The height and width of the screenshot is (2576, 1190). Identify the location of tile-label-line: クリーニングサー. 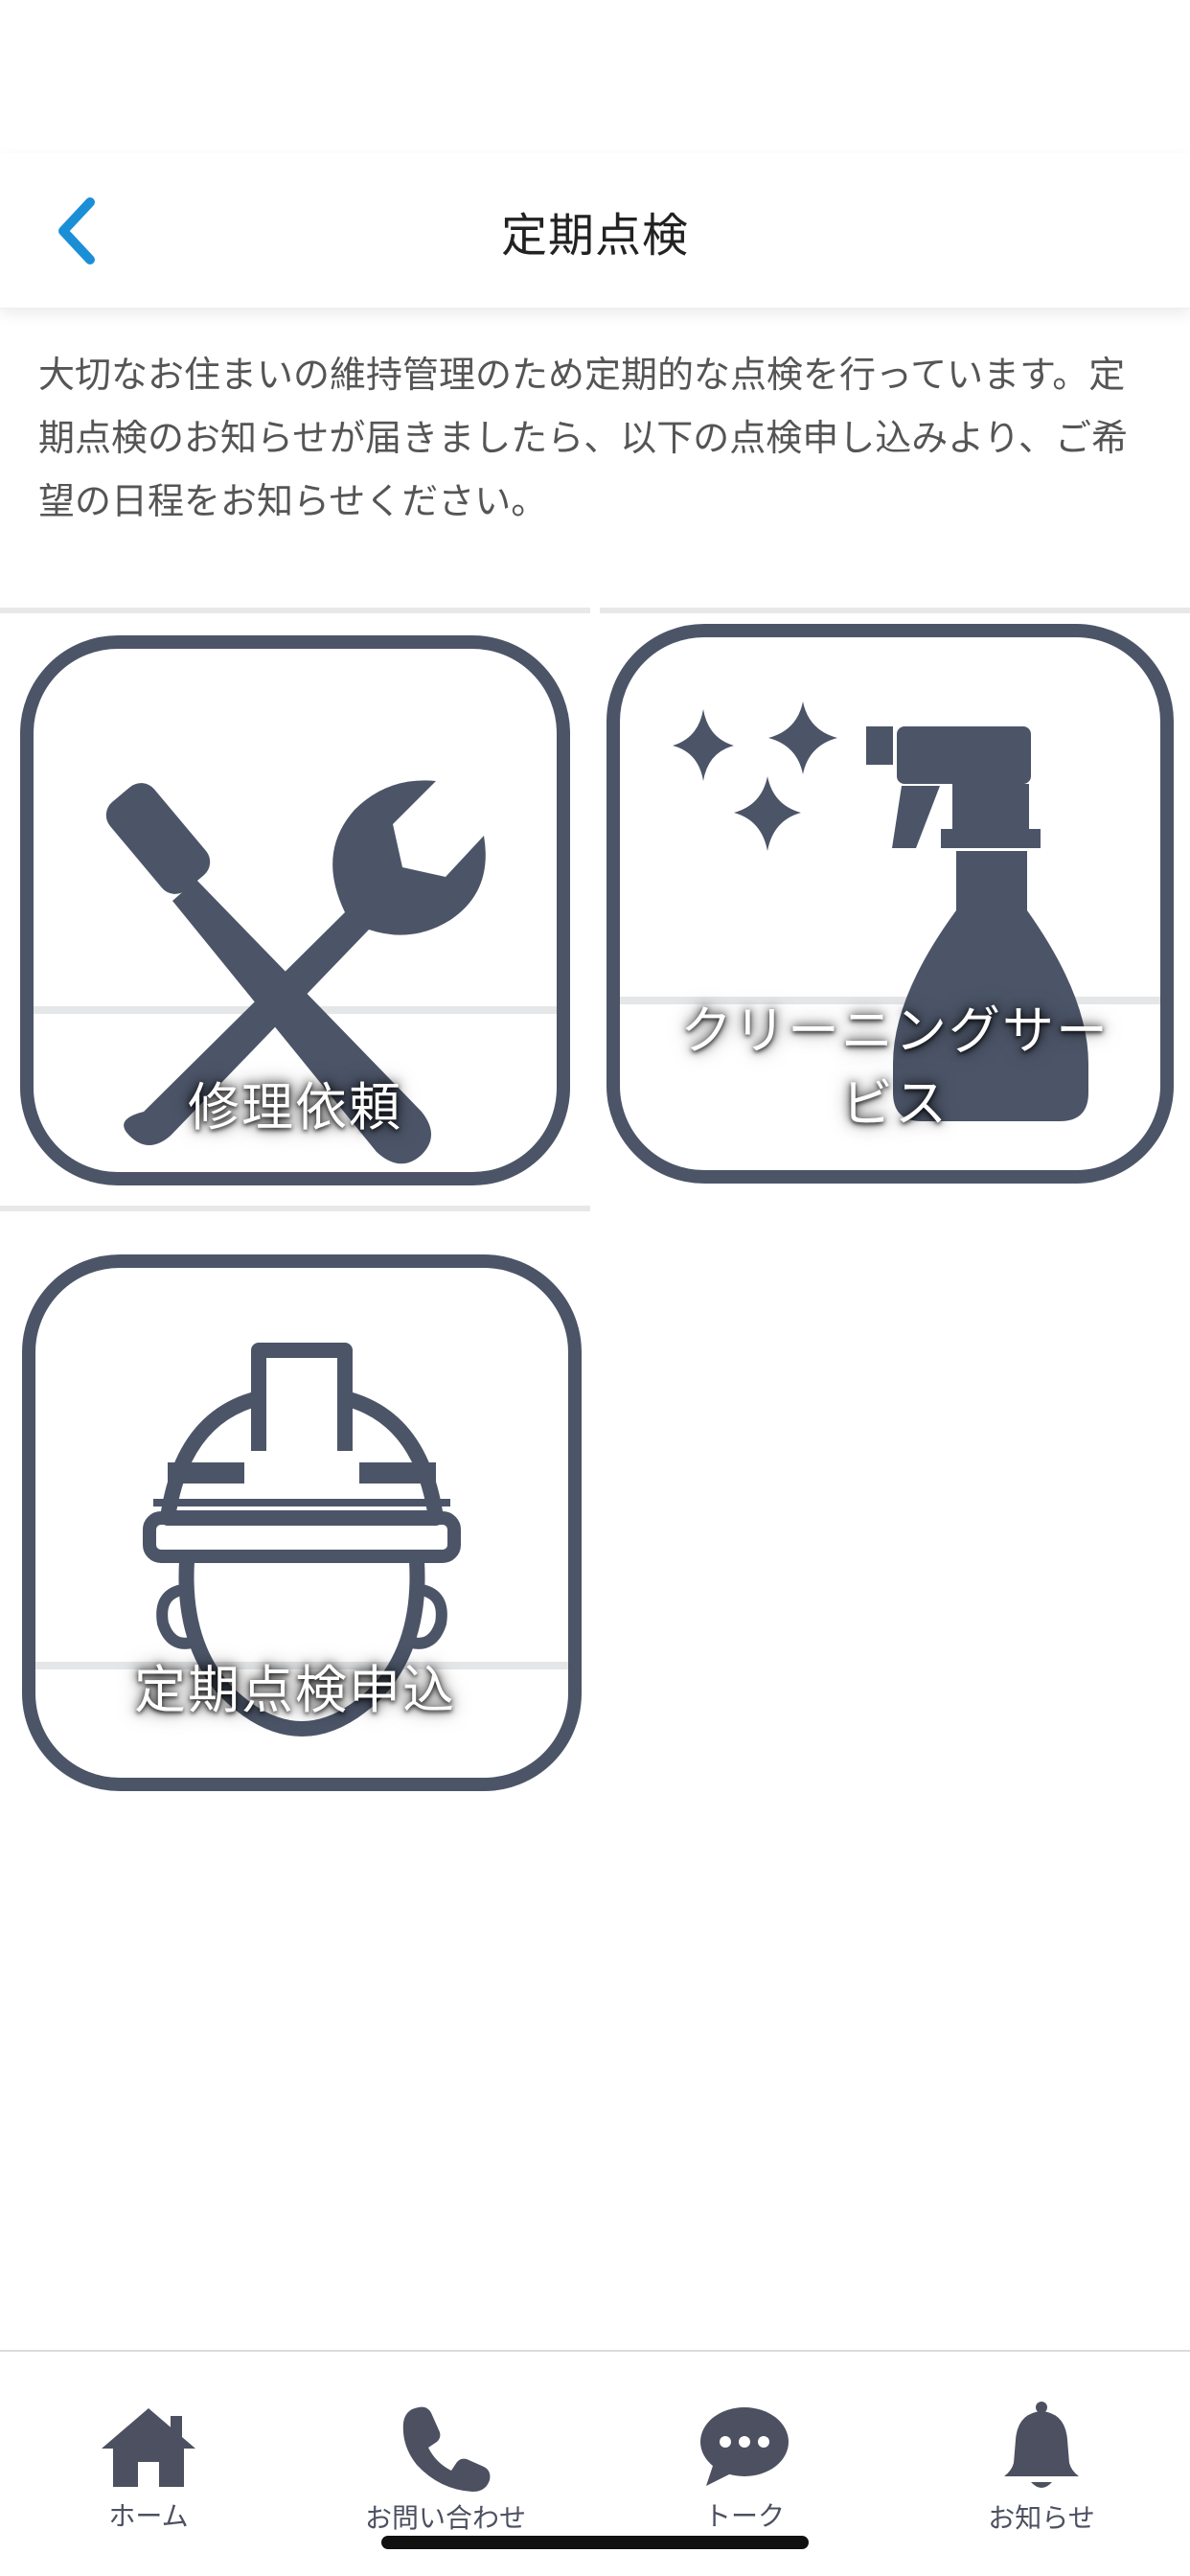
(895, 1030).